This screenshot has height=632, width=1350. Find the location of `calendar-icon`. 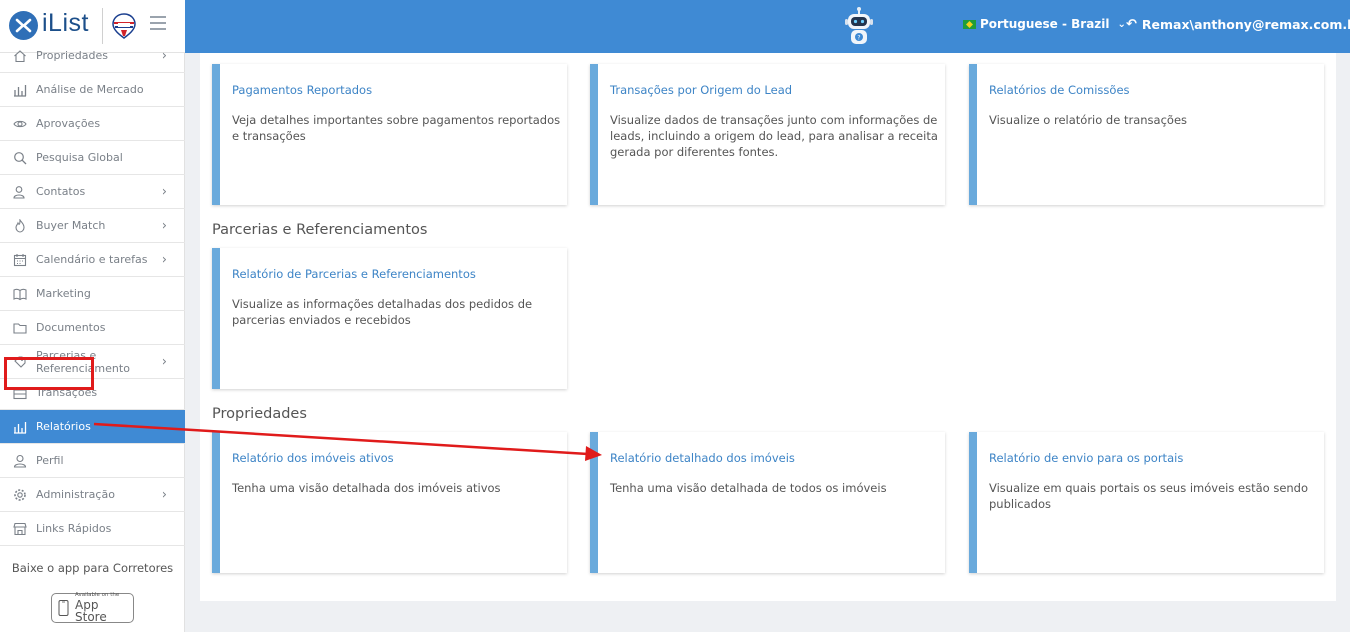

calendar-icon is located at coordinates (20, 260).